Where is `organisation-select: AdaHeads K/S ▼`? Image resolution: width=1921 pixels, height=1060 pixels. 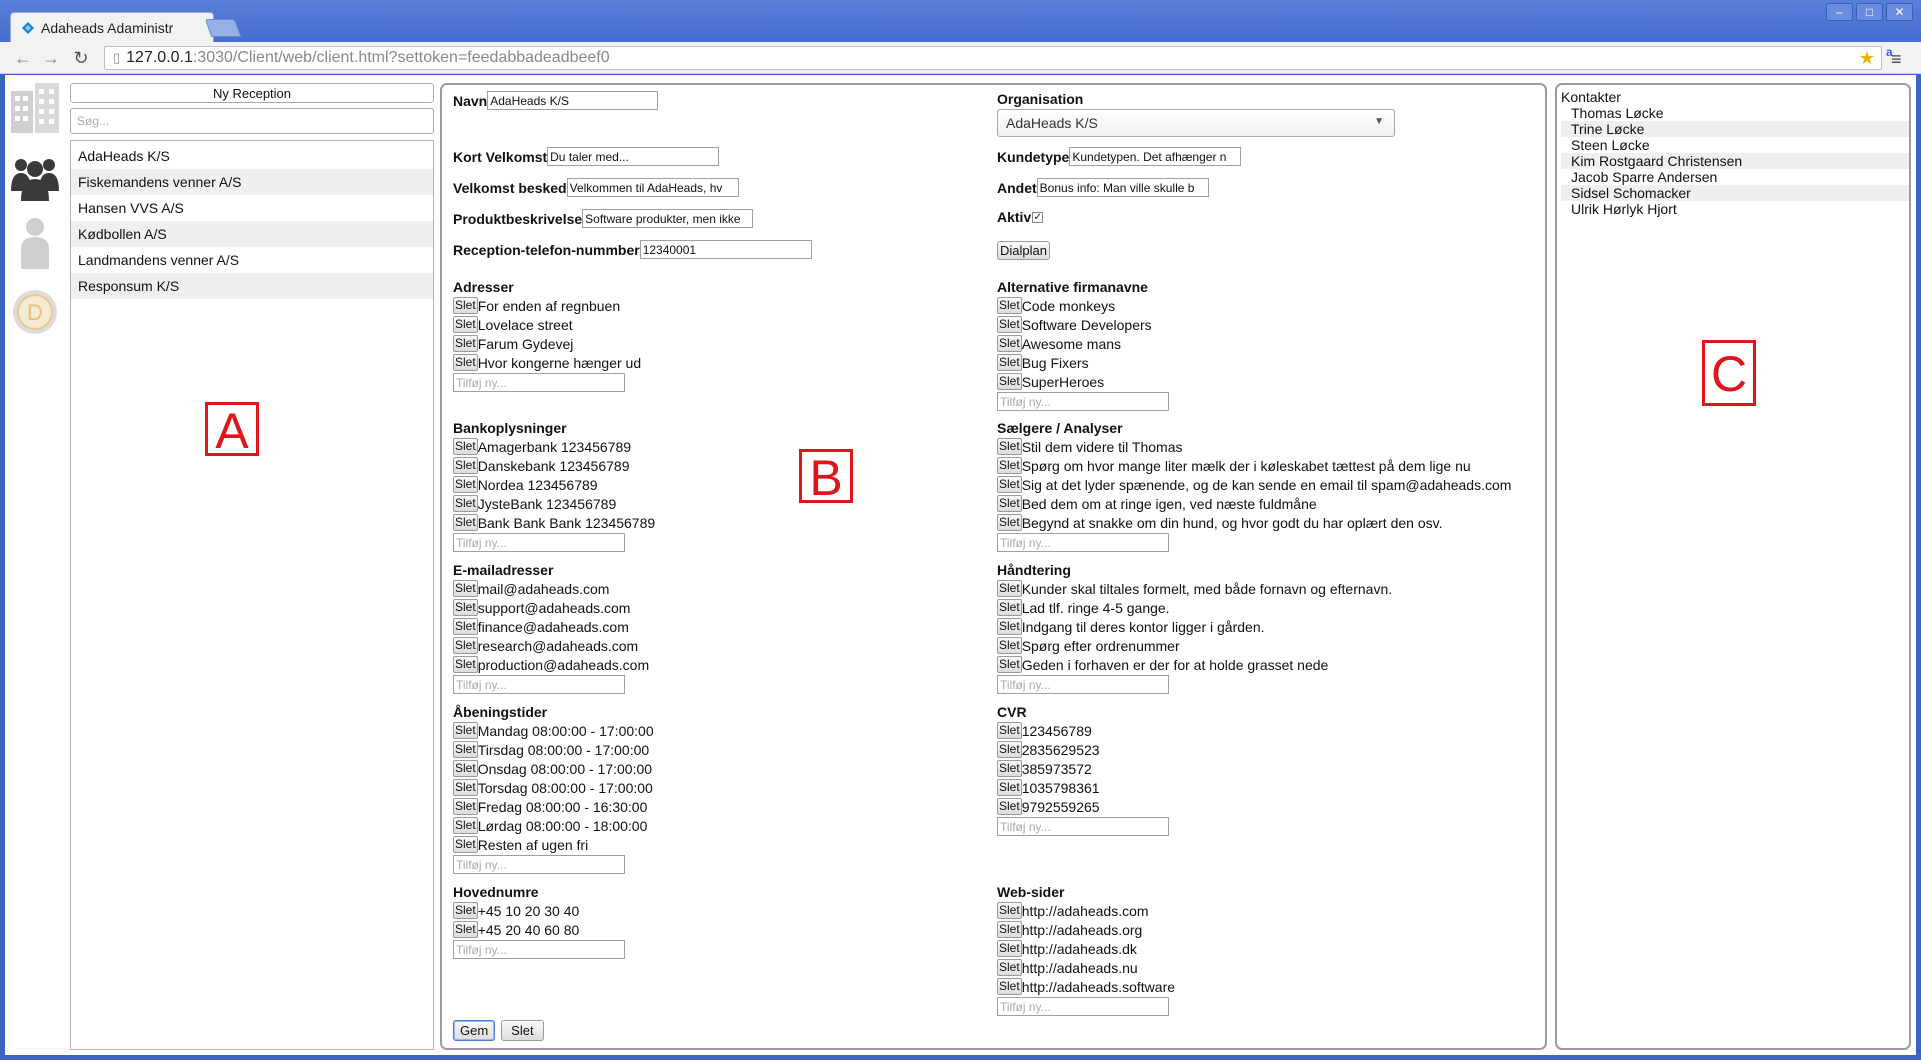
organisation-select: AdaHeads K/S ▼ is located at coordinates (1196, 123).